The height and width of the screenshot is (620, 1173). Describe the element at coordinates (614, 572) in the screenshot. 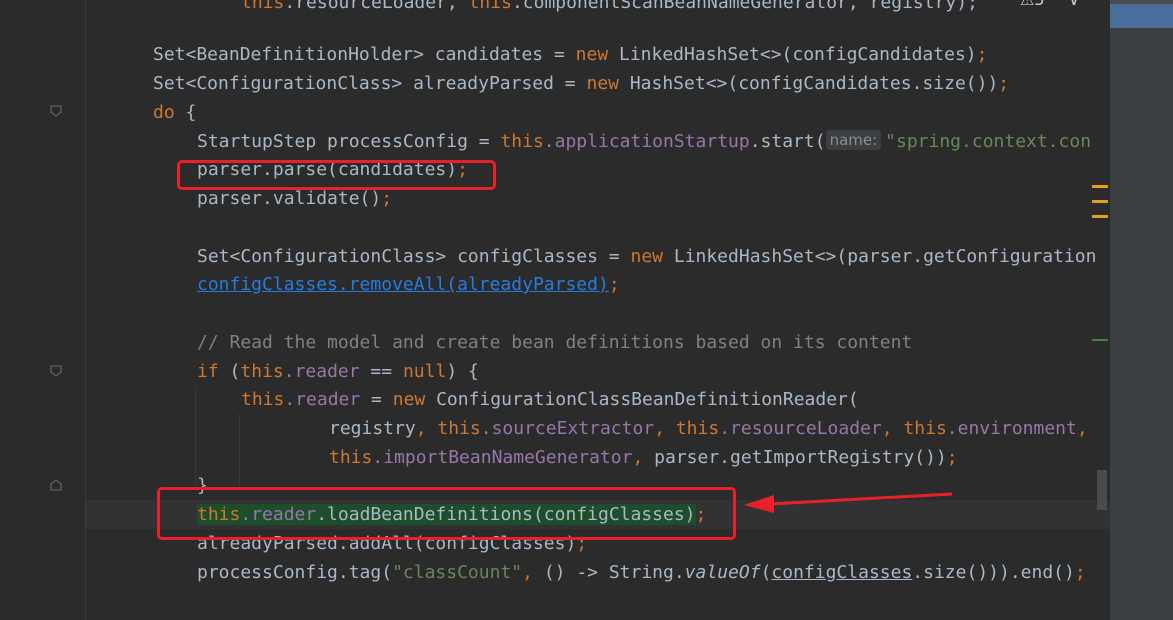

I see `token-text: () -> String.` at that location.